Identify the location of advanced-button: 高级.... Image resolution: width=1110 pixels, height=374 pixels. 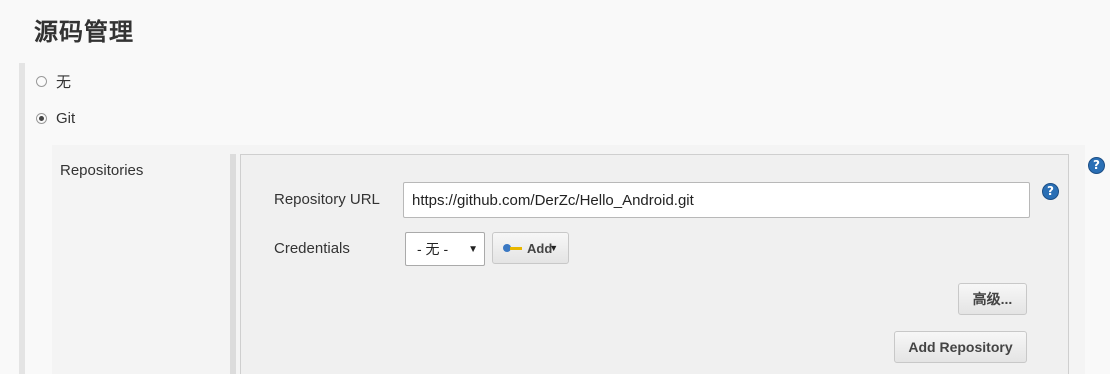
(992, 299).